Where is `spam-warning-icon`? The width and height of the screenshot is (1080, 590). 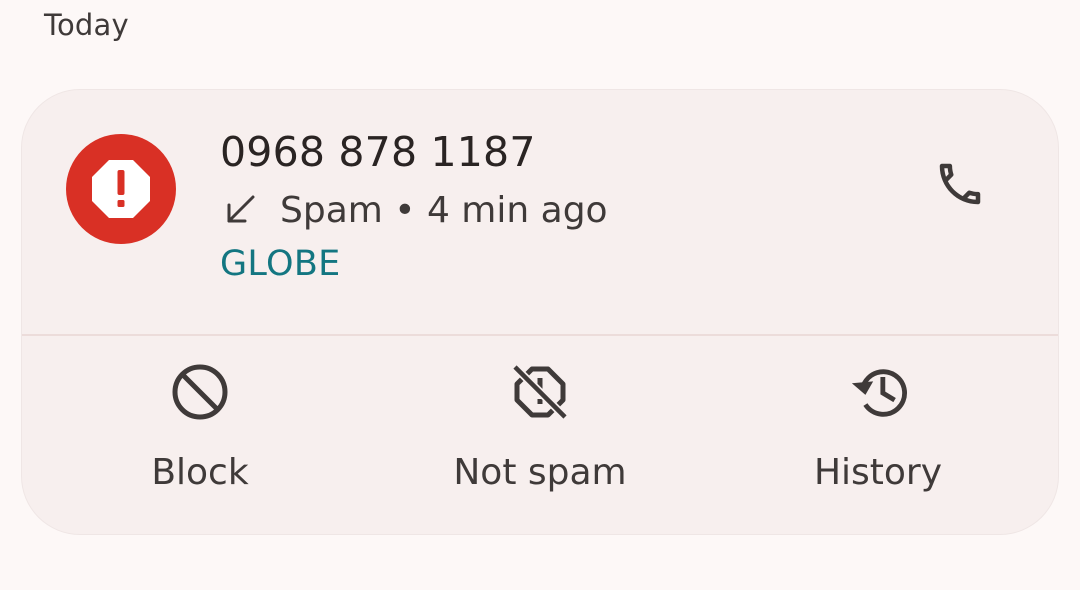
spam-warning-icon is located at coordinates (121, 189).